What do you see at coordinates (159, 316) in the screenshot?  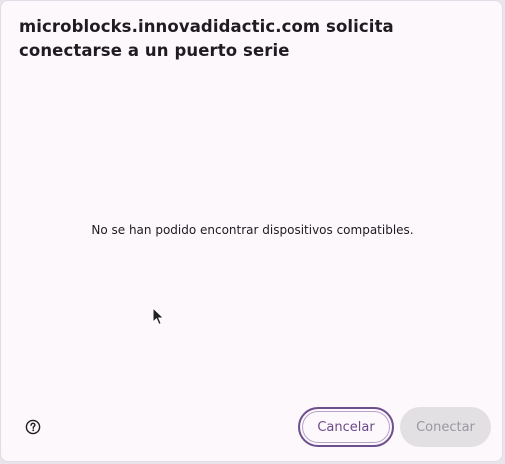 I see `mouse-pointer-icon` at bounding box center [159, 316].